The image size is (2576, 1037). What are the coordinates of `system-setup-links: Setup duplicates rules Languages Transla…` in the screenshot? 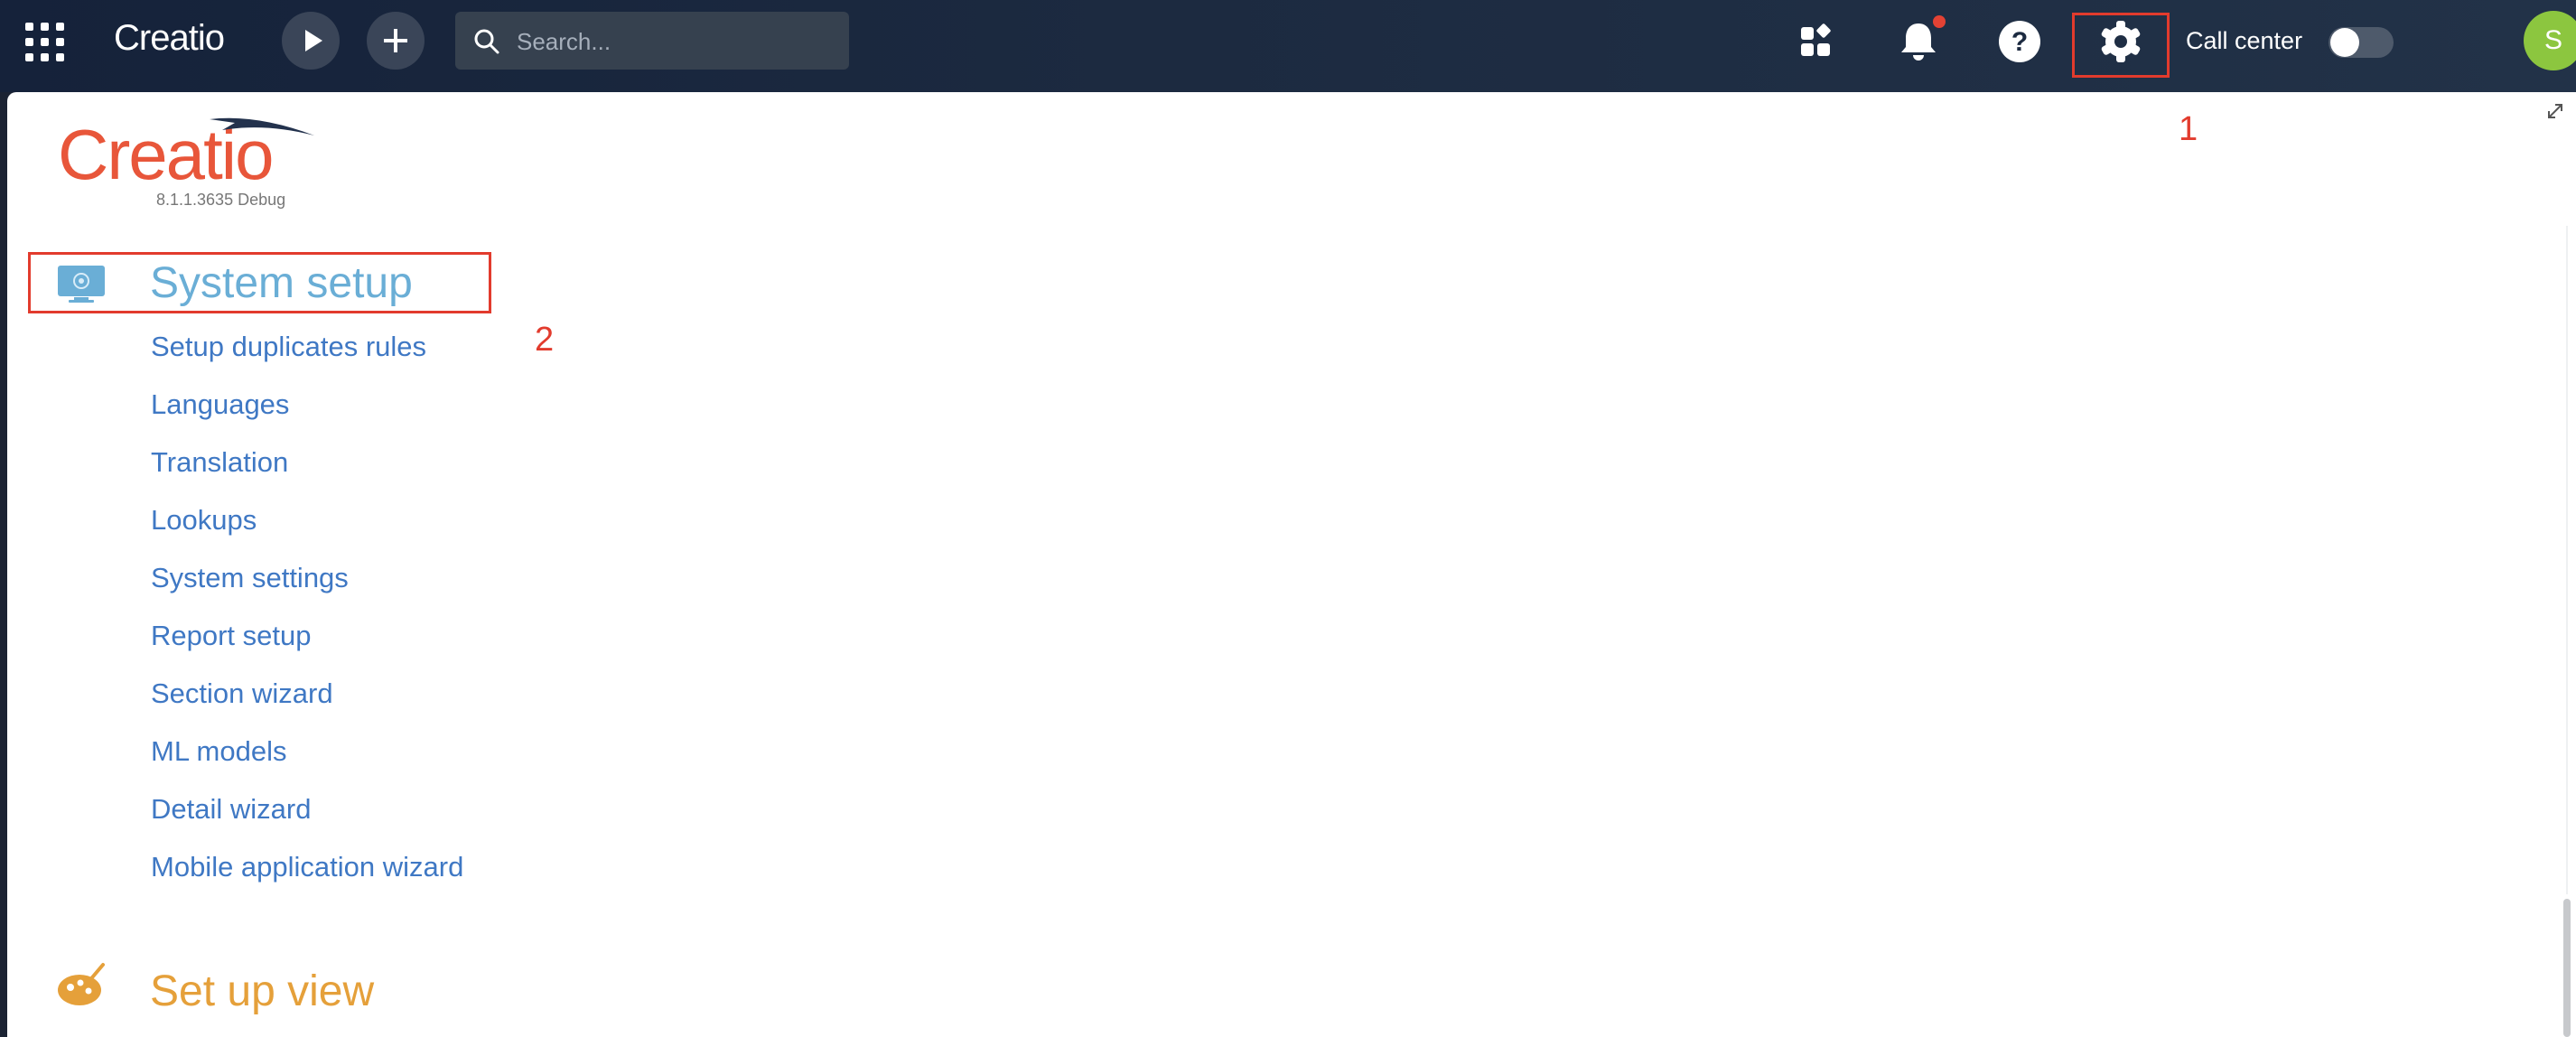 It's located at (307, 616).